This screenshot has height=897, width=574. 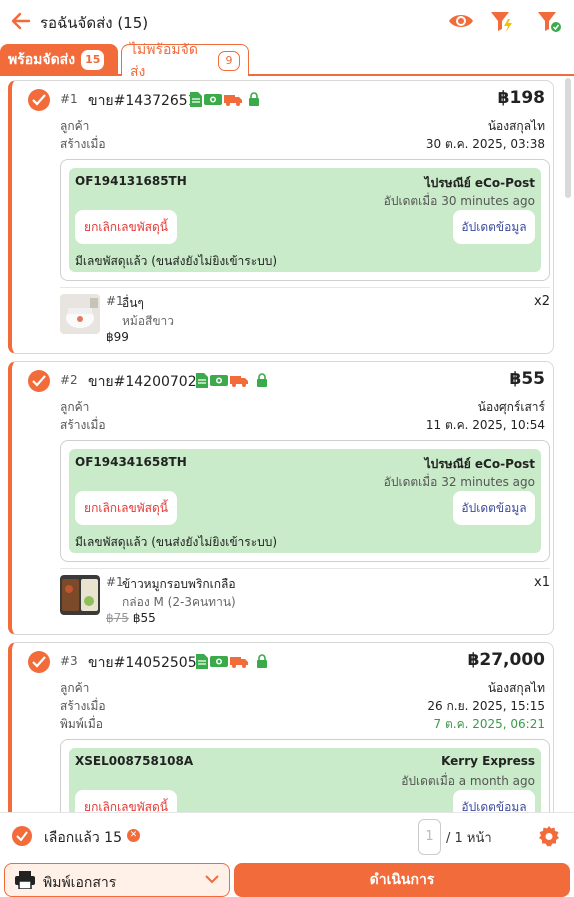 I want to click on tab-not-ready: ไม่พร้อมจัดส่ง 9, so click(x=185, y=61).